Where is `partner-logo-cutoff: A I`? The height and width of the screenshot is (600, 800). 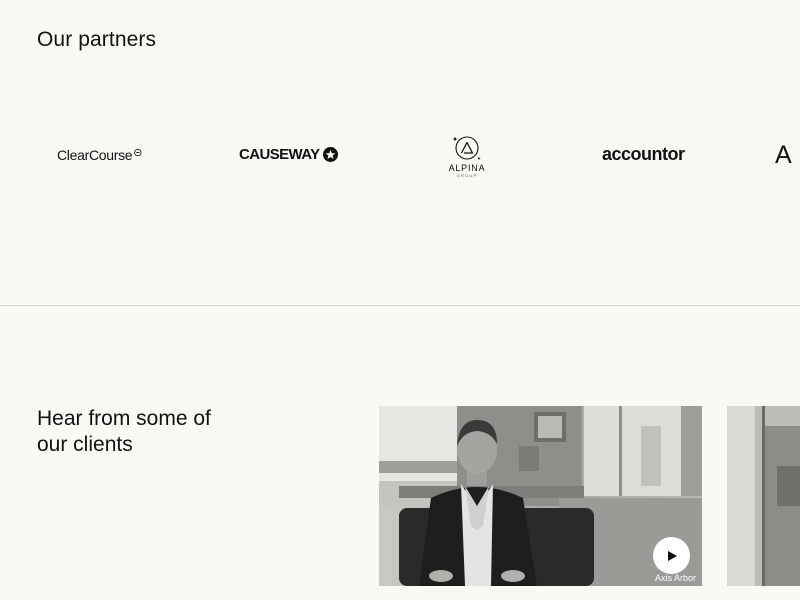
partner-logo-cutoff: A I is located at coordinates (787, 155).